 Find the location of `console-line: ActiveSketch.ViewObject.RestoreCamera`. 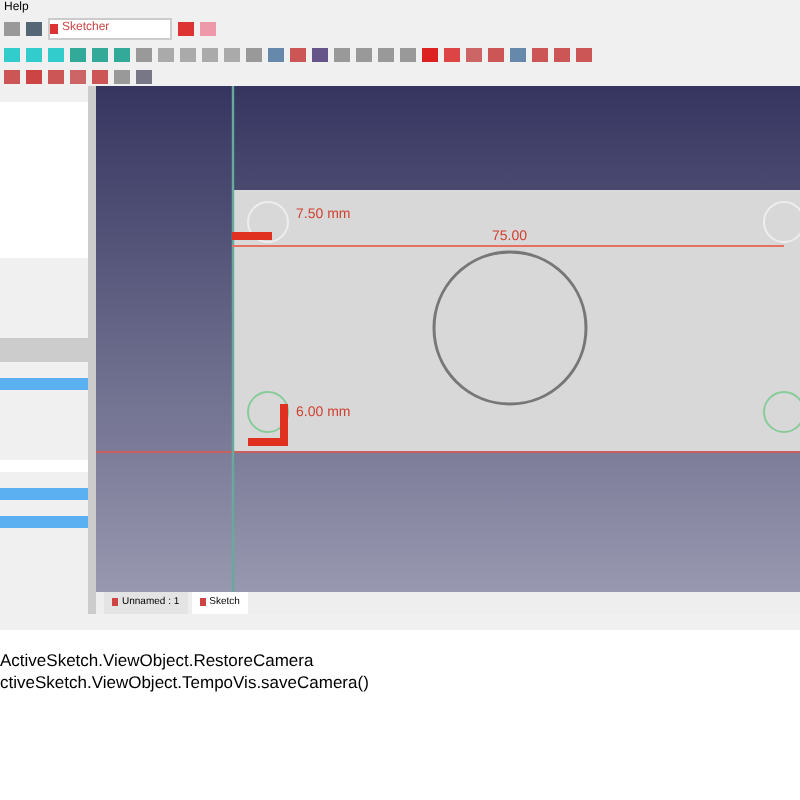

console-line: ActiveSketch.ViewObject.RestoreCamera is located at coordinates (158, 660).